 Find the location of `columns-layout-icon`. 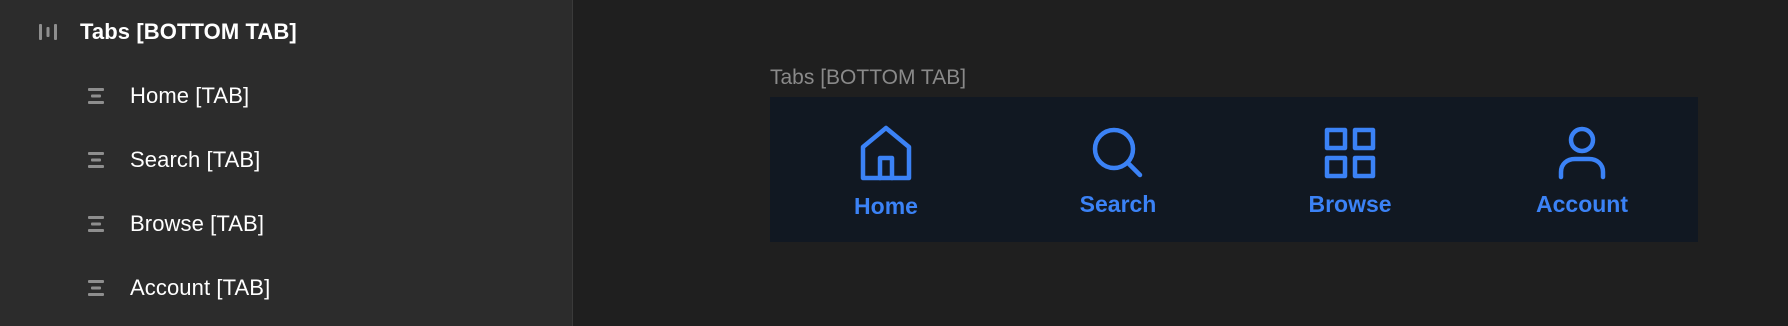

columns-layout-icon is located at coordinates (48, 32).